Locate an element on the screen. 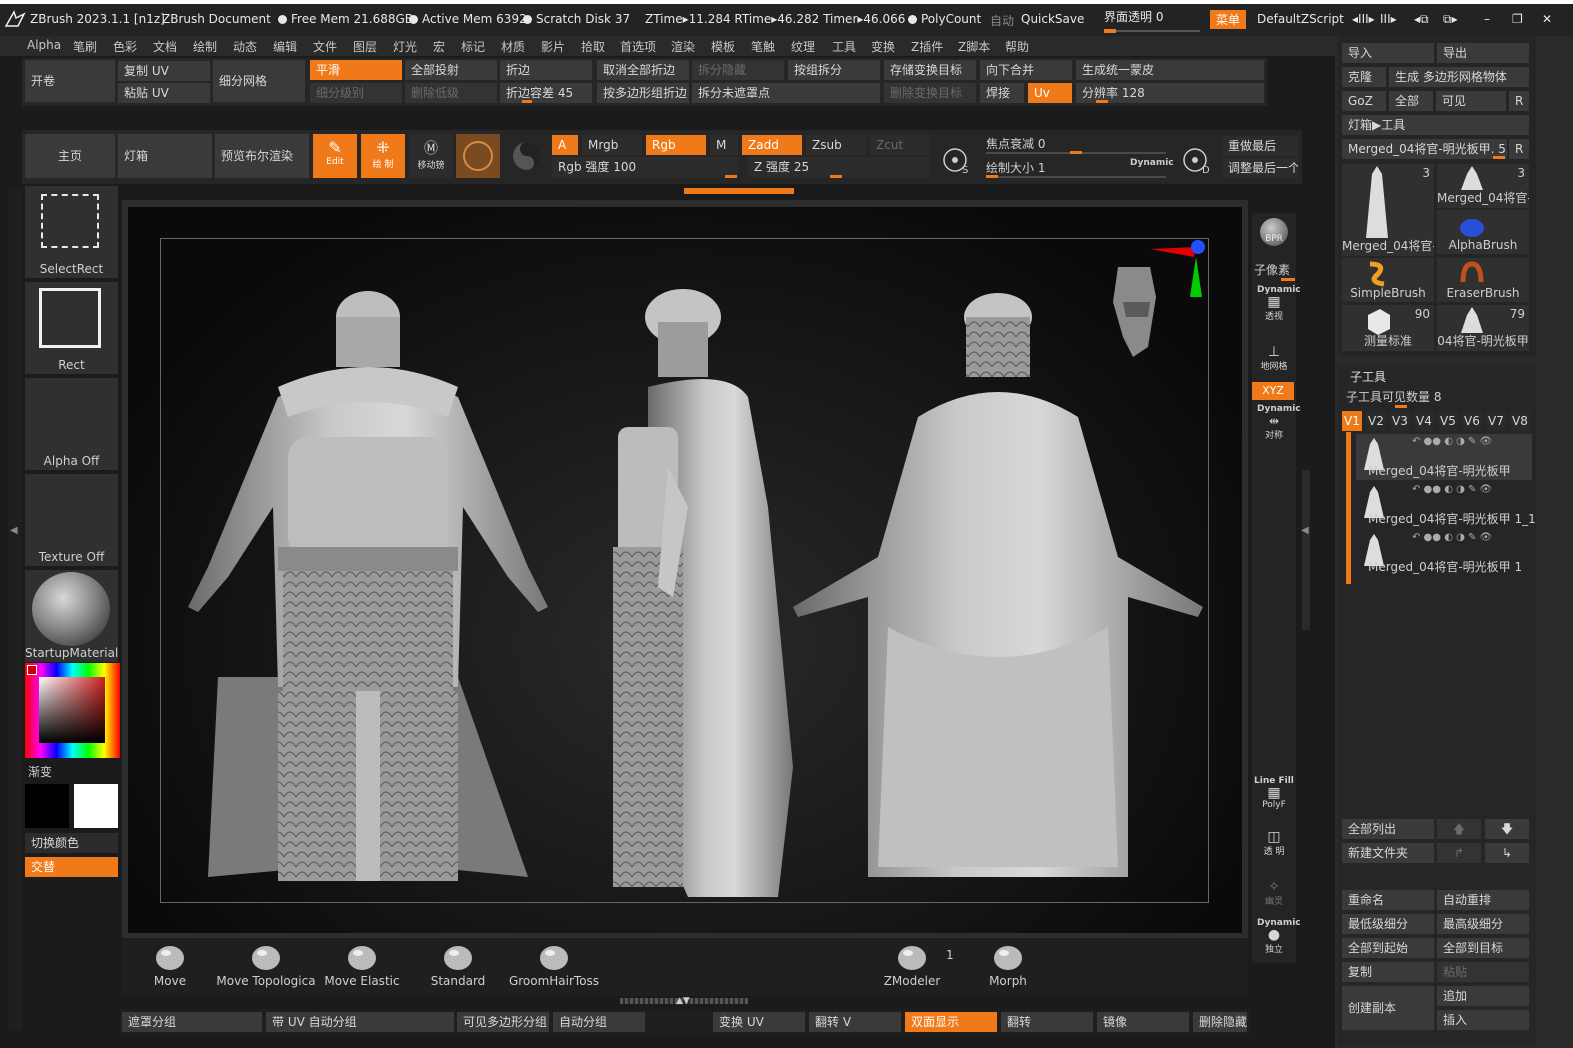  alpha-picker: Alpha Off is located at coordinates (71, 424).